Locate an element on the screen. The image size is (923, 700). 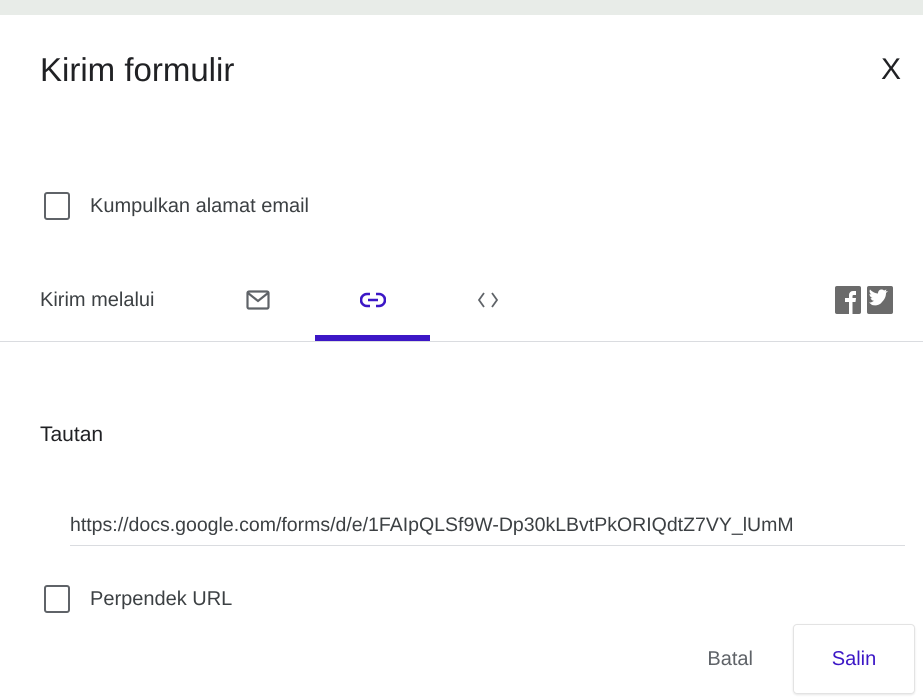
copy-button: Salin is located at coordinates (854, 659).